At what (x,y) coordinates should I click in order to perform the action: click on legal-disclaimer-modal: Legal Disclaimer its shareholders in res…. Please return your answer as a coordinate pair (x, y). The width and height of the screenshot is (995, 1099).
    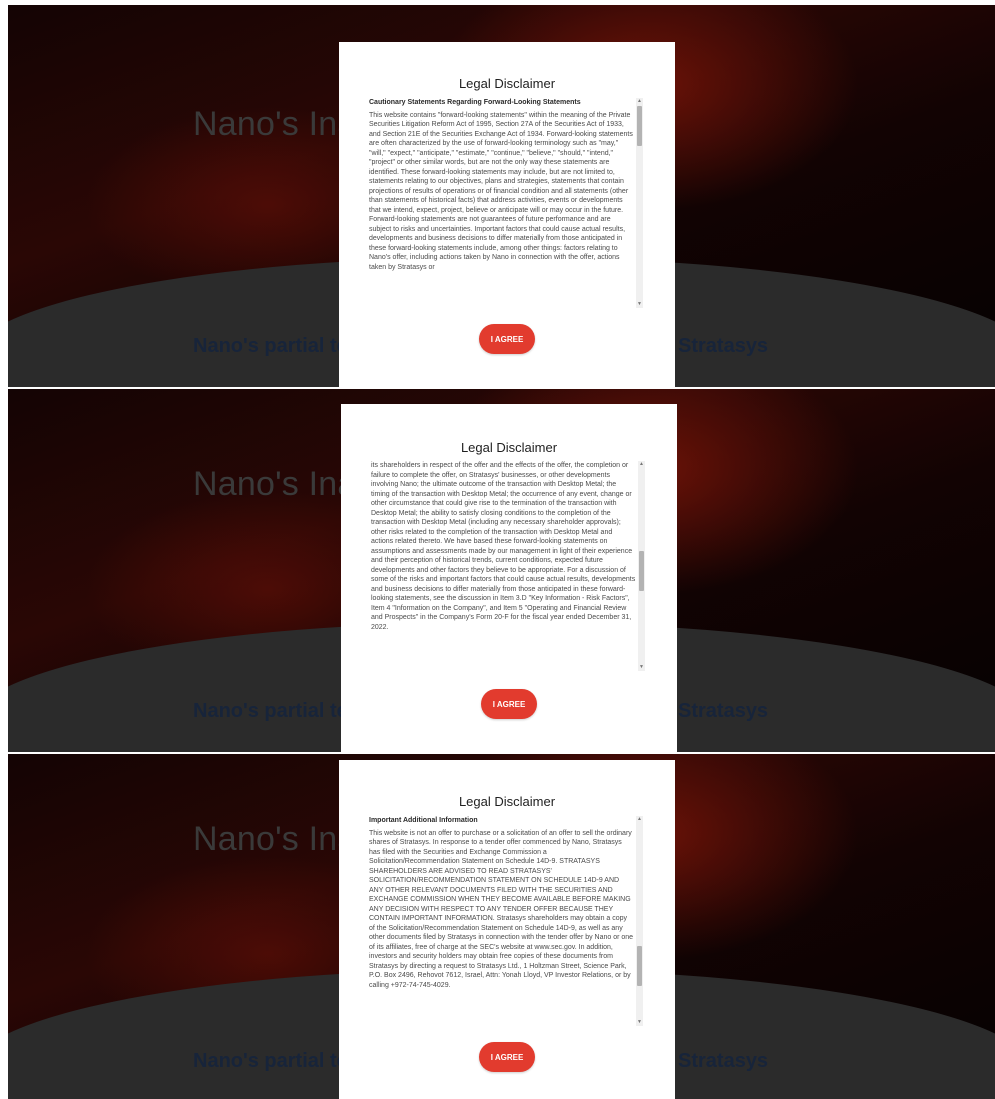
    Looking at the image, I should click on (509, 578).